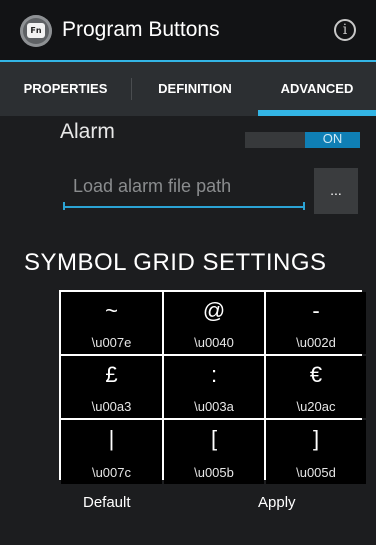 The width and height of the screenshot is (376, 545). I want to click on symbol-cell: @ \u0040, so click(214, 323).